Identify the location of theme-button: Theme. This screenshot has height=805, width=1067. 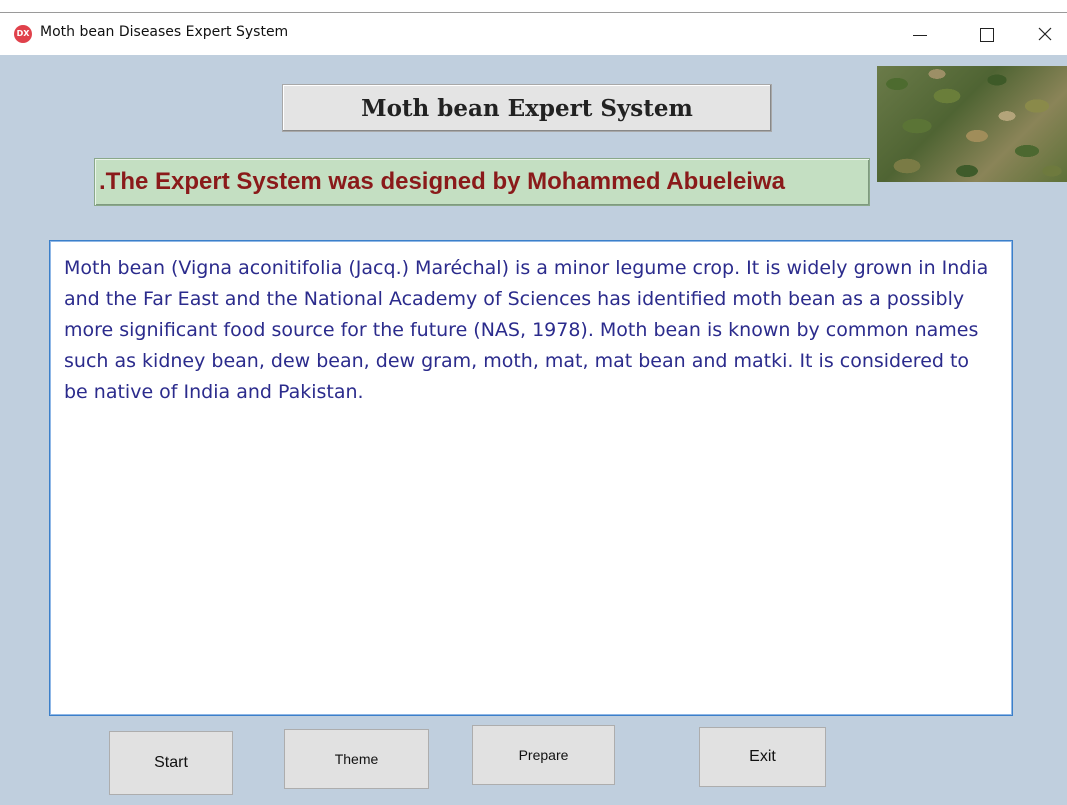
(356, 759).